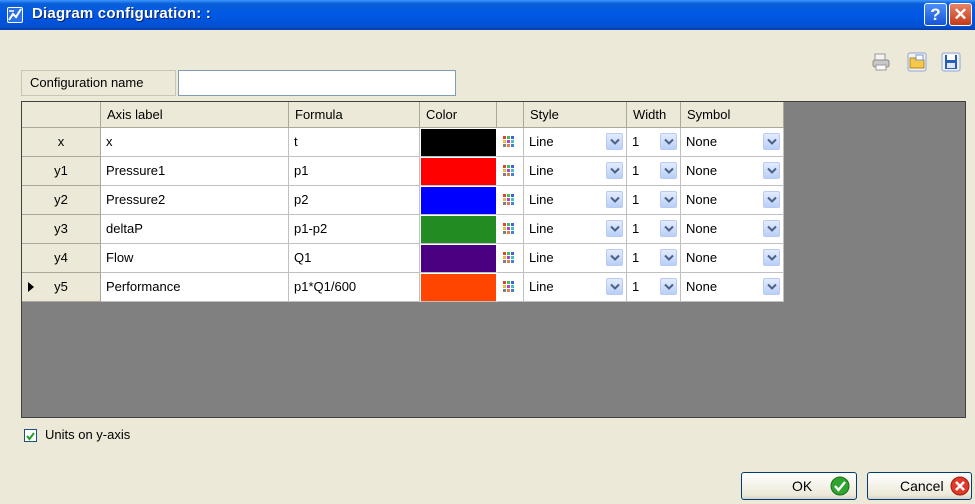 Image resolution: width=975 pixels, height=504 pixels. Describe the element at coordinates (458, 115) in the screenshot. I see `column-header-color: Color` at that location.